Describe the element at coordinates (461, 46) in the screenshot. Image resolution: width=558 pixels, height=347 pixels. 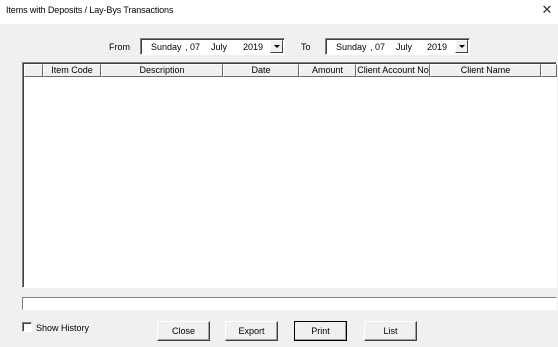
I see `to-dropdown-icon` at that location.